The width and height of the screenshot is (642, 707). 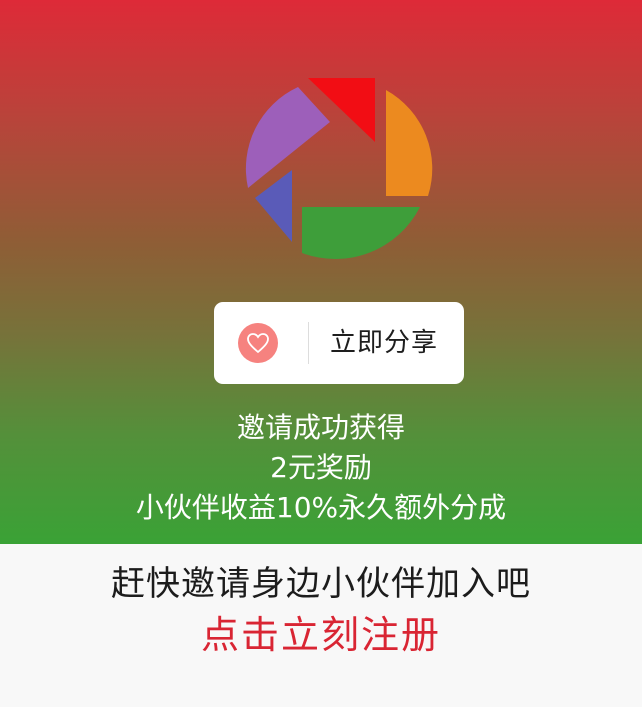 What do you see at coordinates (321, 467) in the screenshot?
I see `reward-line-2: 2元奖励` at bounding box center [321, 467].